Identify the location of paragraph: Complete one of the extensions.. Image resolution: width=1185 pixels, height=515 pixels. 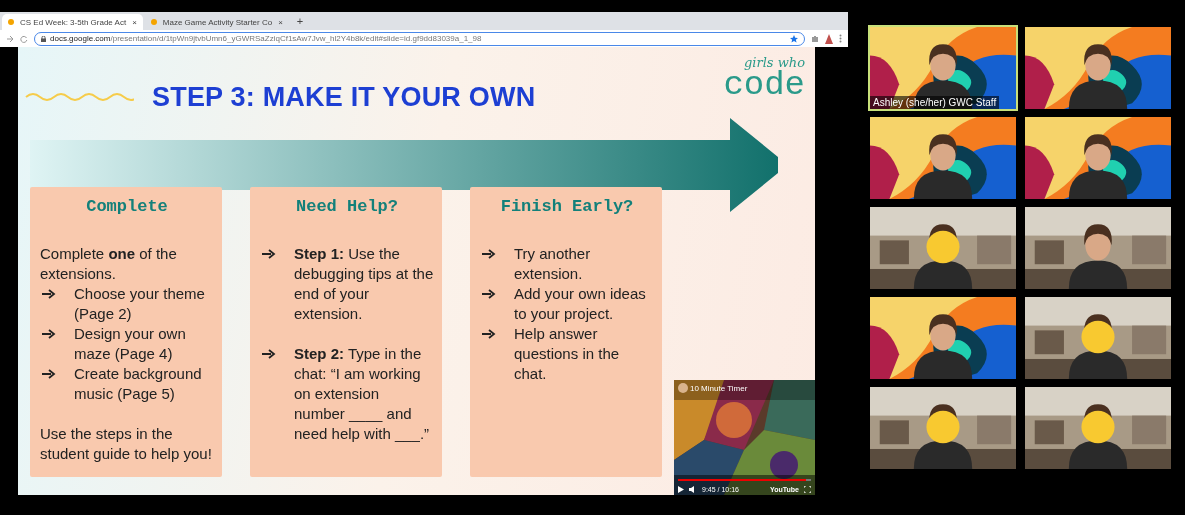
(109, 264).